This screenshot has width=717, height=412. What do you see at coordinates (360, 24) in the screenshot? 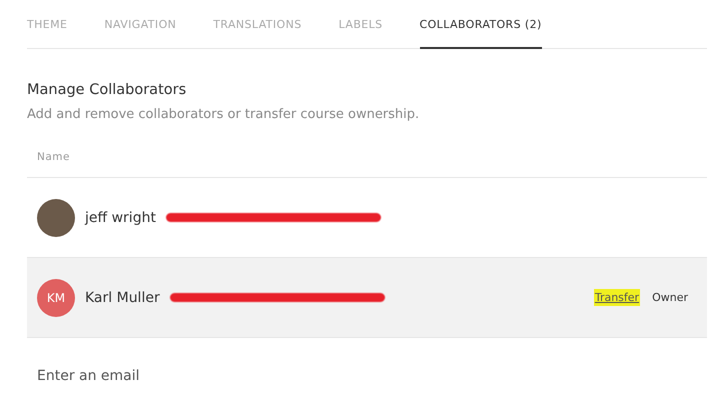
I see `tab: LABELS` at bounding box center [360, 24].